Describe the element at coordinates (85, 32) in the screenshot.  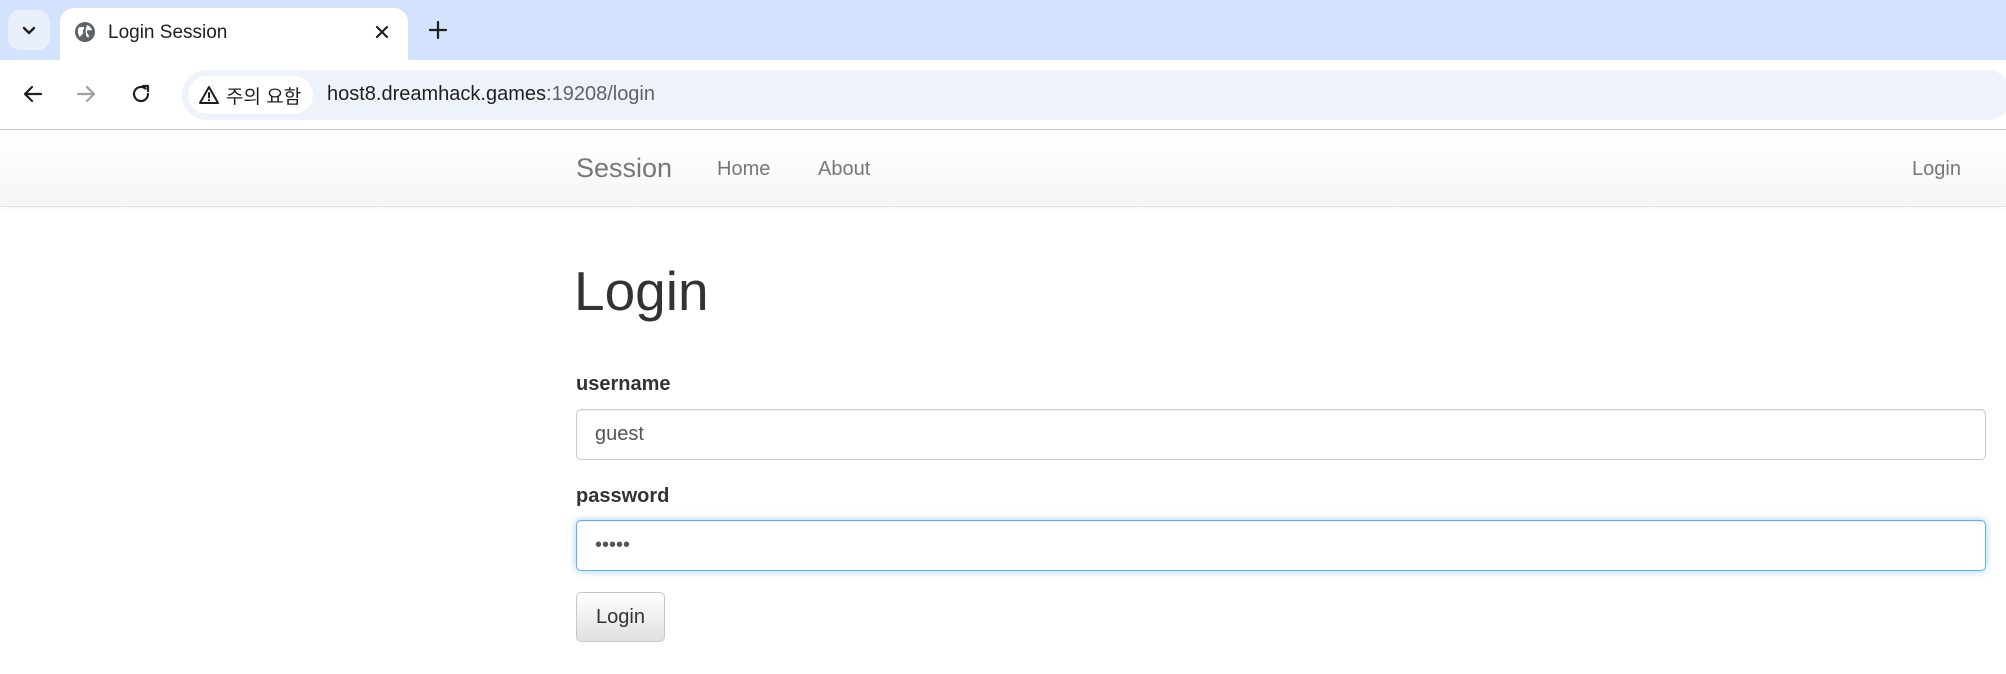
I see `globe-icon` at that location.